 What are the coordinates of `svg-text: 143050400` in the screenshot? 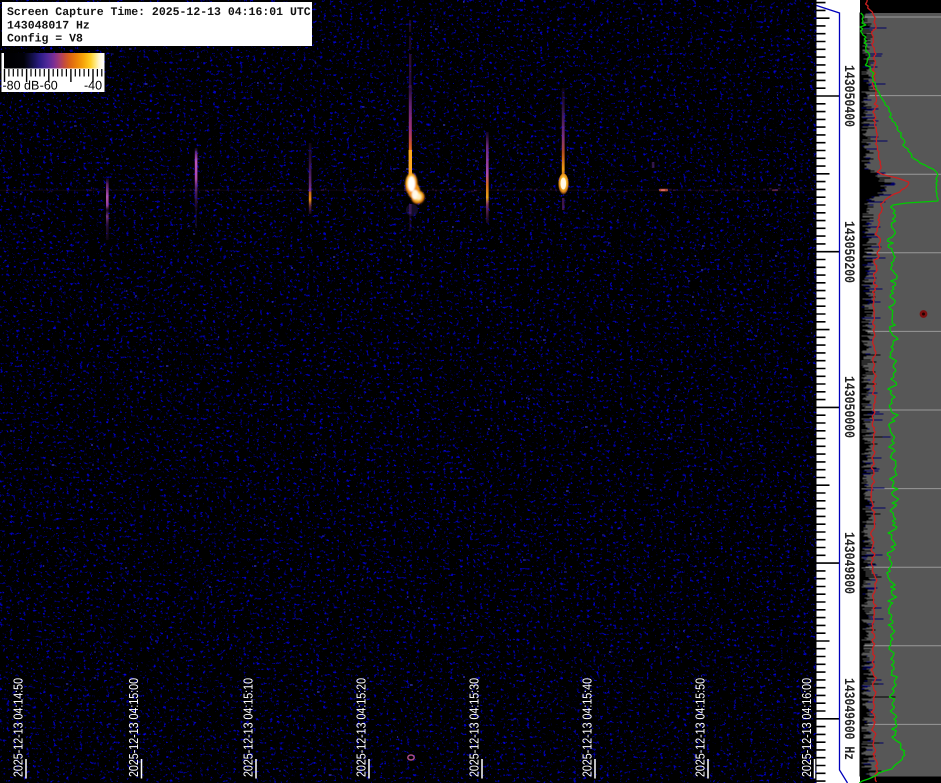 It's located at (848, 96).